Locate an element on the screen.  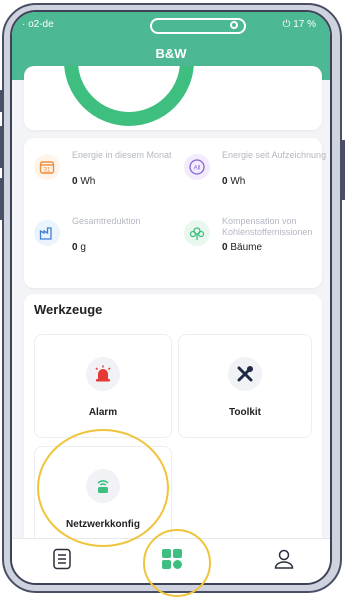
carrier-label: · o2-de is located at coordinates (38, 24).